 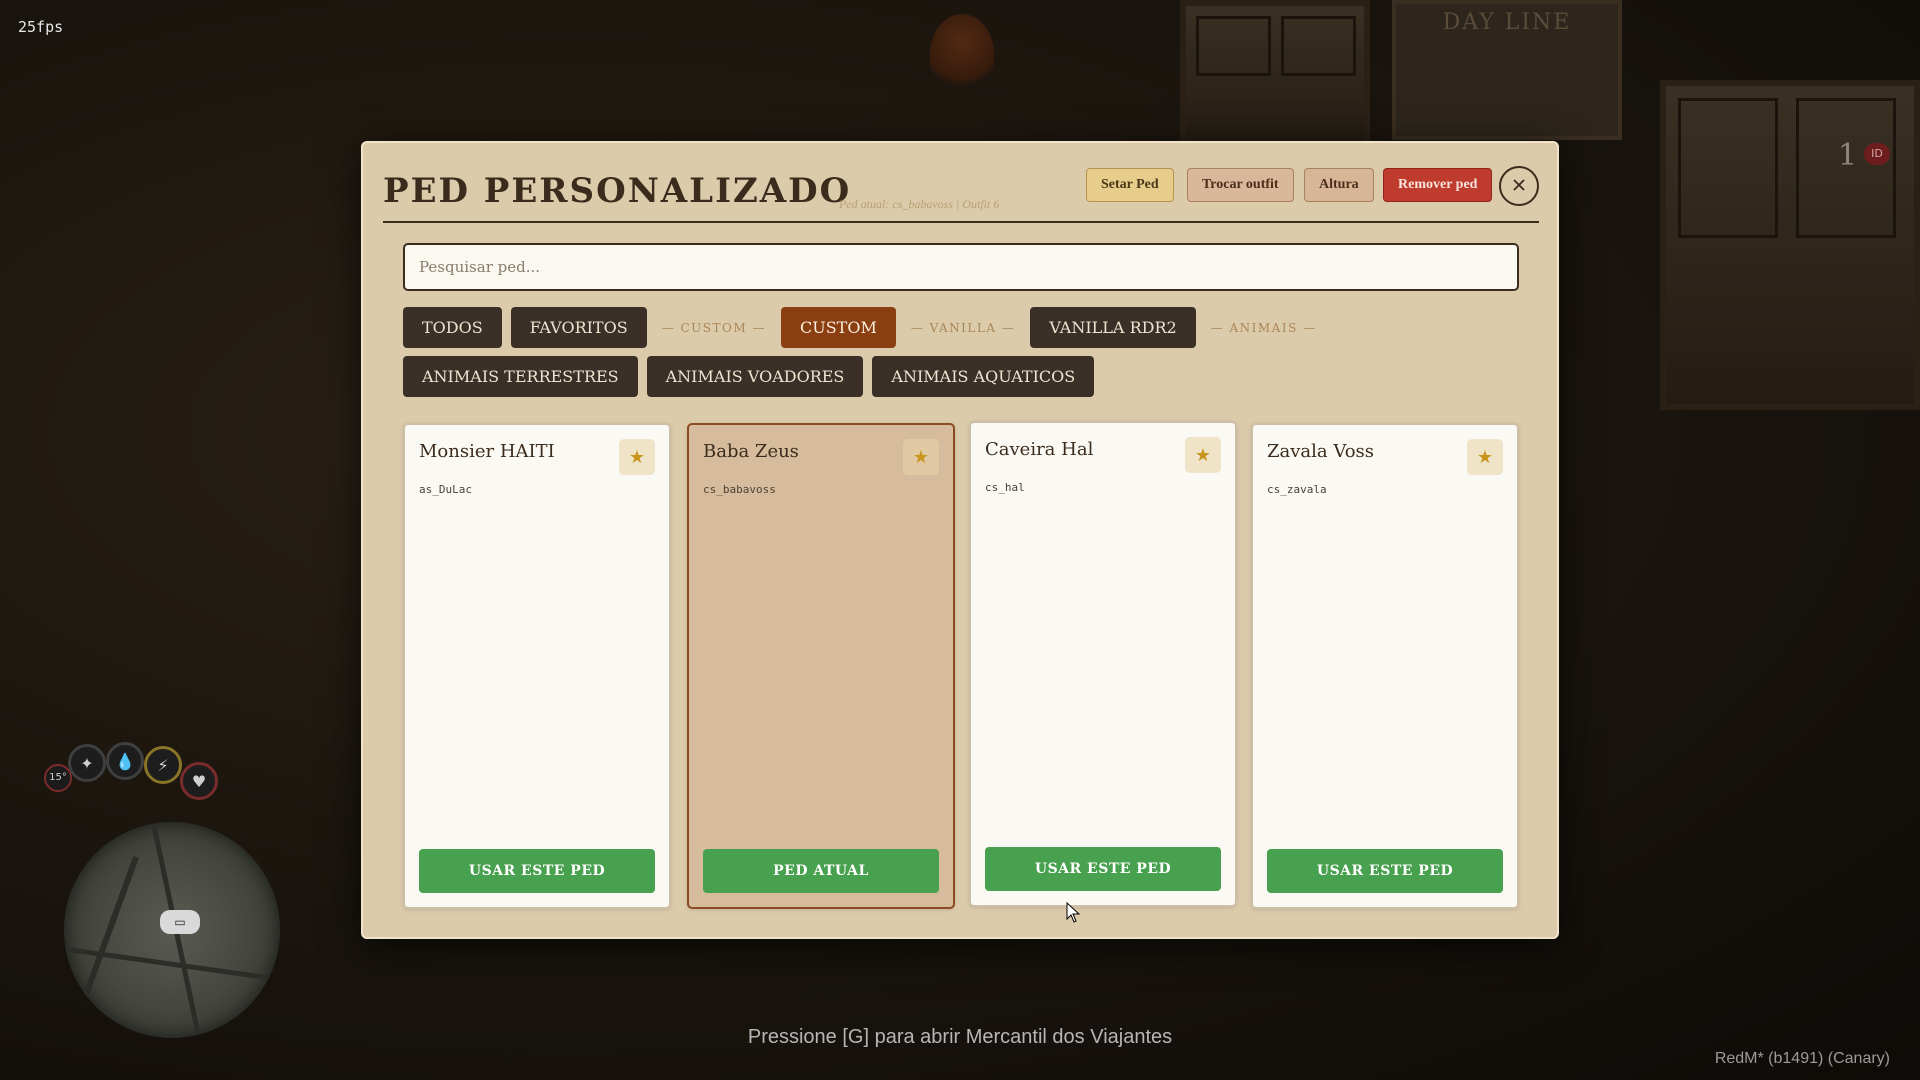 I want to click on ped-card-current: Baba Zeus cs_babavoss ★ PED ATUAL, so click(x=821, y=666).